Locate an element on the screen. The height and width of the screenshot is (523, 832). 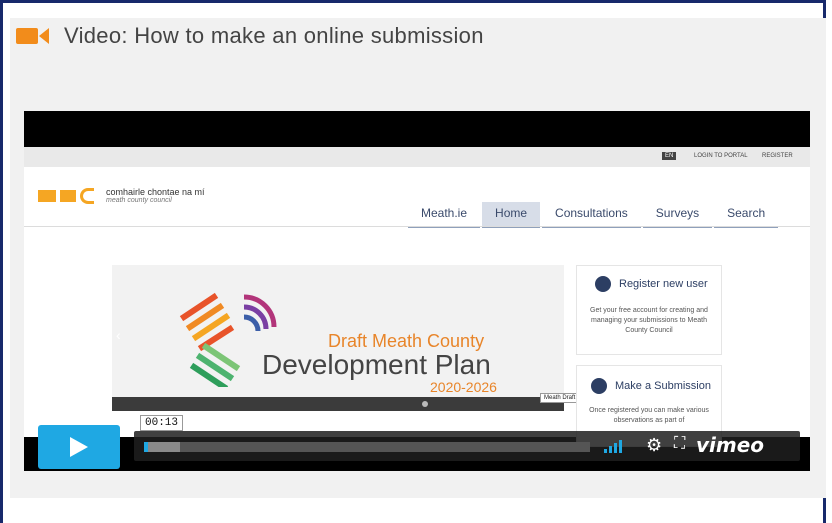
carousel-indicator-bar is located at coordinates (338, 404).